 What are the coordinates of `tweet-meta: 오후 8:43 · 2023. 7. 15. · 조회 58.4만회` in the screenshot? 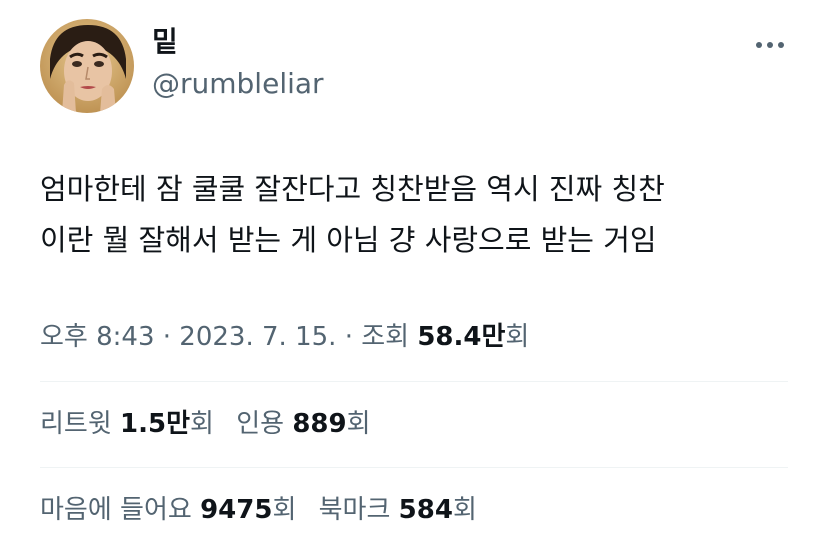 It's located at (284, 337).